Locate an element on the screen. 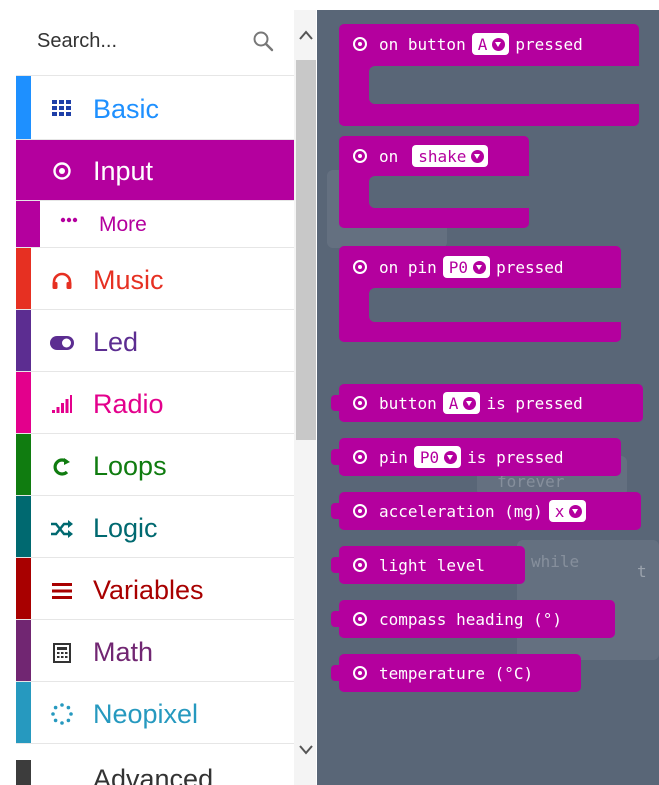 Image resolution: width=659 pixels, height=785 pixels. category-label: Basic is located at coordinates (126, 109).